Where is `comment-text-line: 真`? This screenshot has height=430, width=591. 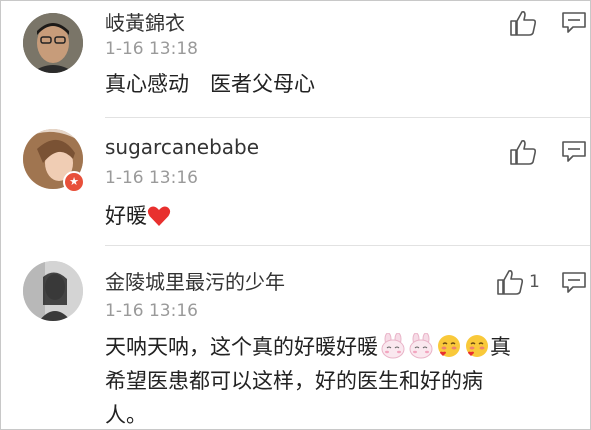 comment-text-line: 真 is located at coordinates (500, 347).